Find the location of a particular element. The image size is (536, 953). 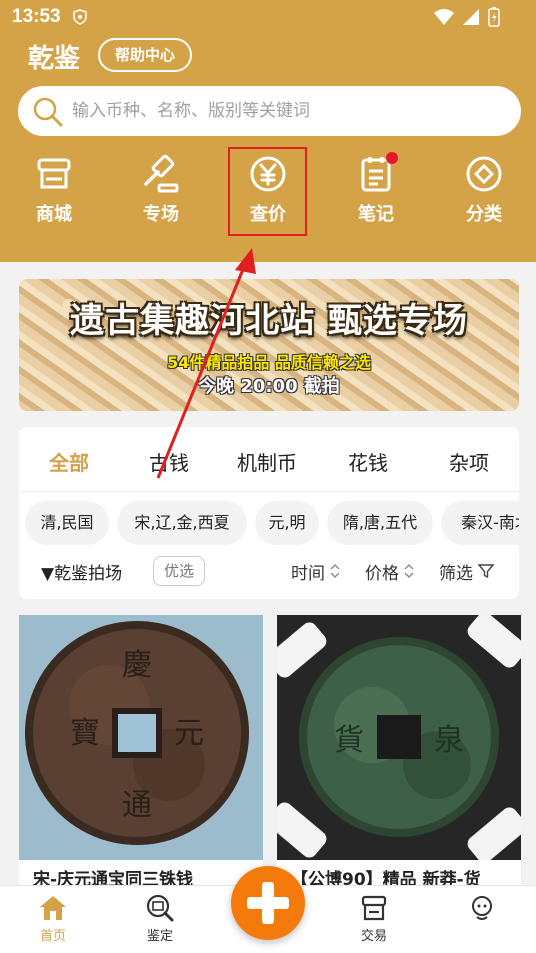

signal-icon is located at coordinates (471, 17).